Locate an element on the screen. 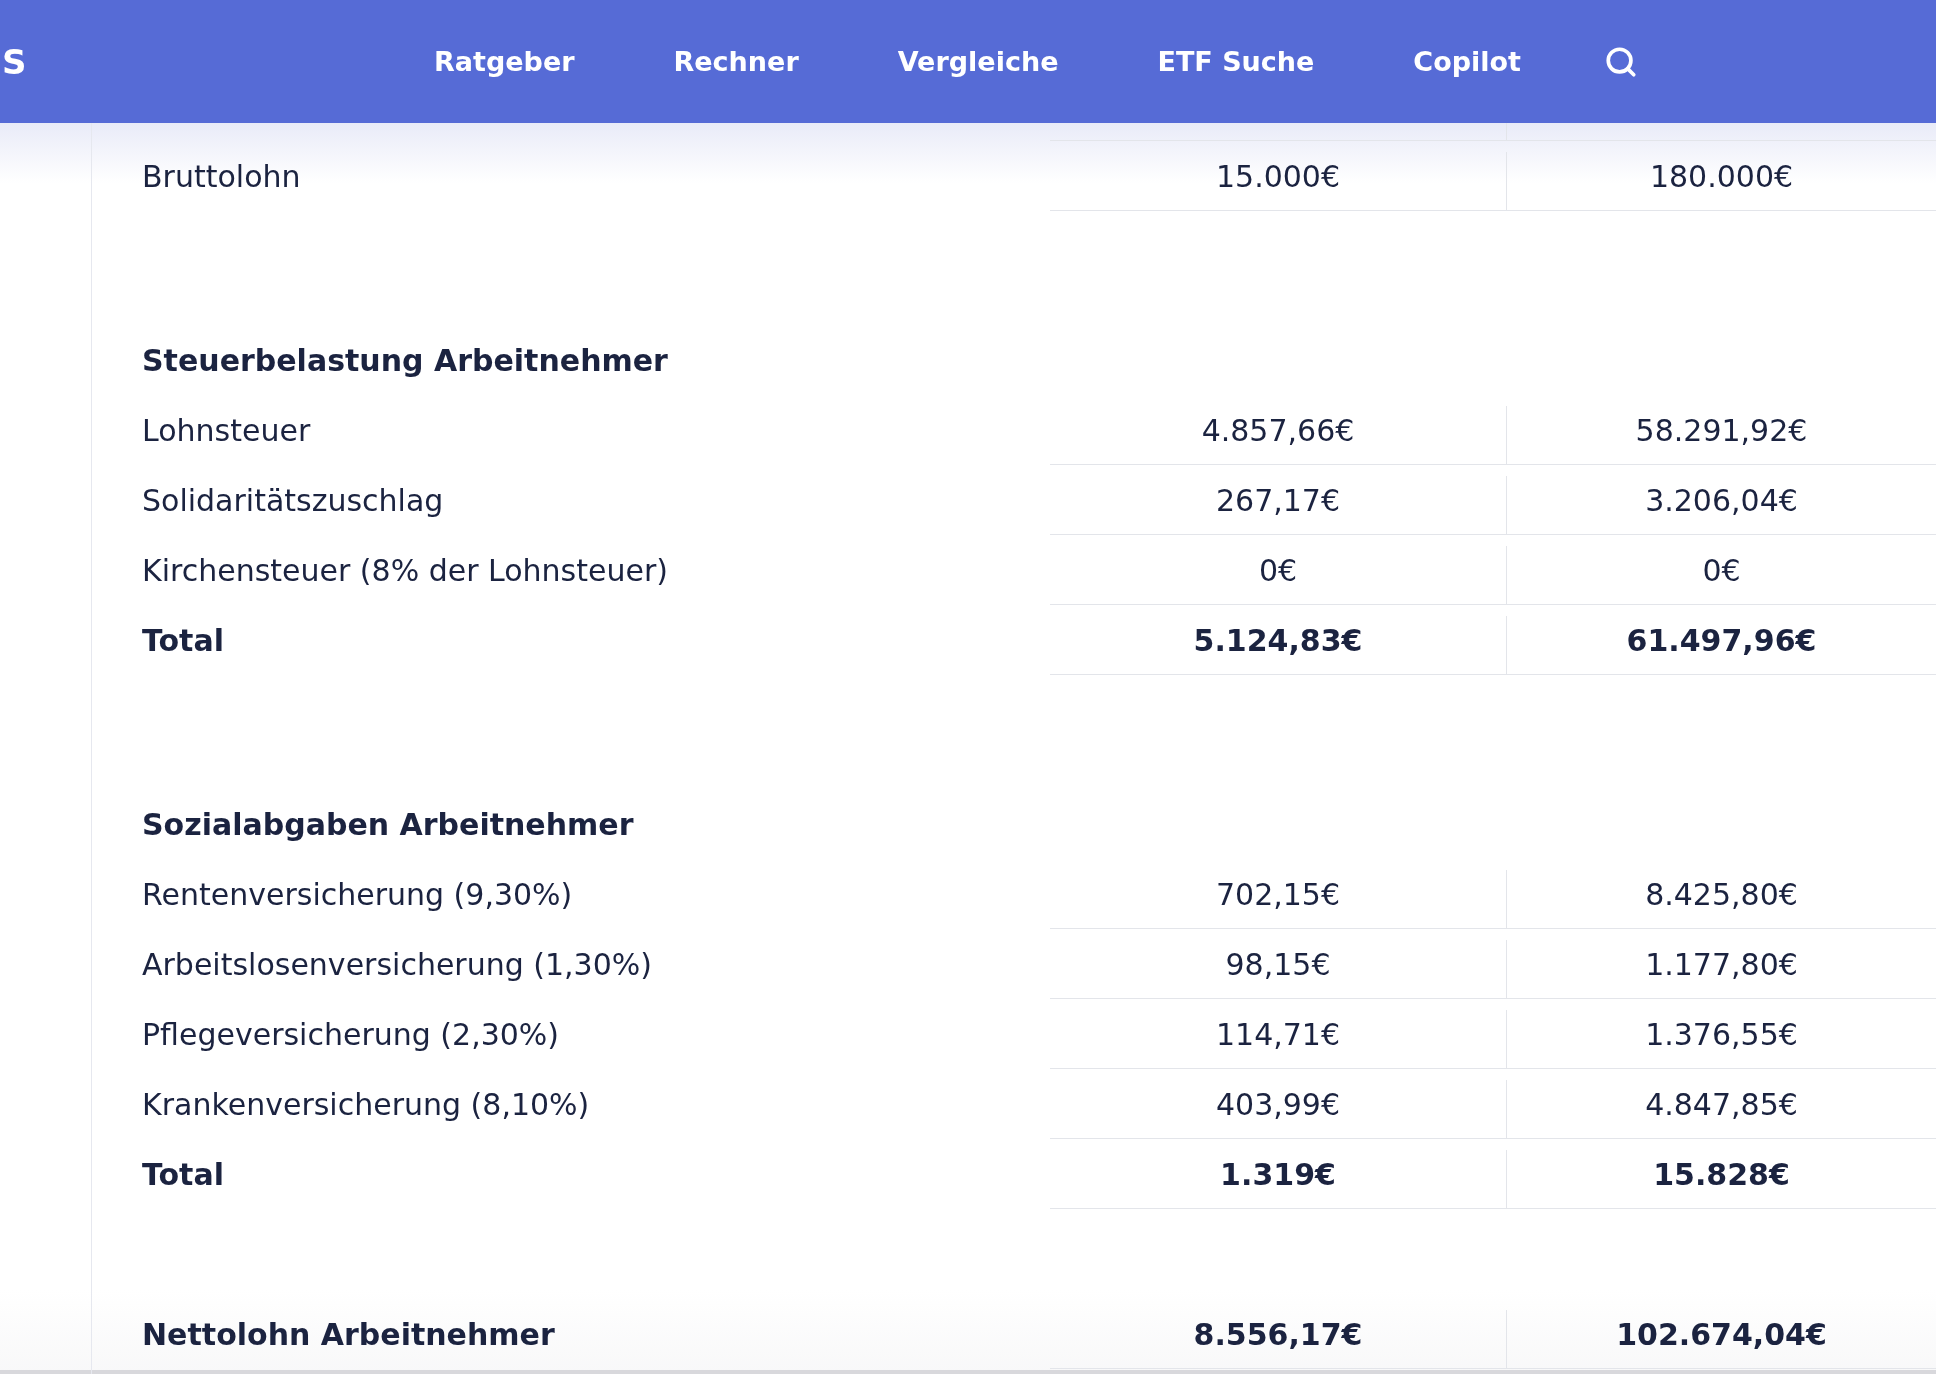 The width and height of the screenshot is (1936, 1374). section-heading: Sozialabgaben Arbeitnehmer is located at coordinates (388, 824).